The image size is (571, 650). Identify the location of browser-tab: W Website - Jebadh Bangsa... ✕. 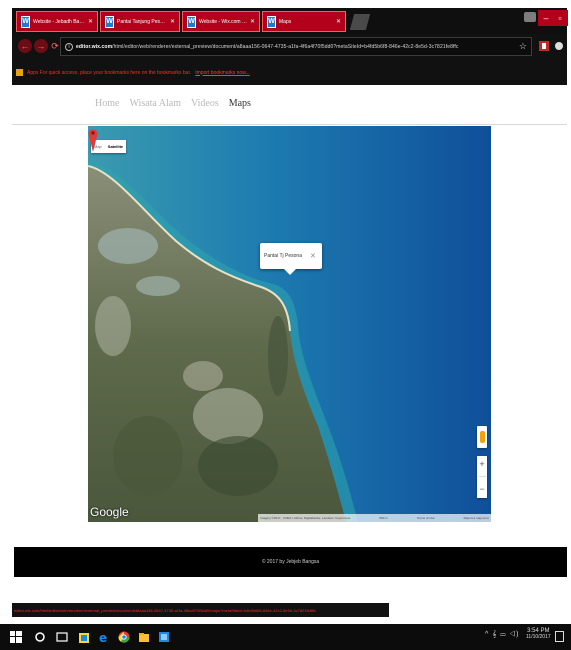
(57, 21).